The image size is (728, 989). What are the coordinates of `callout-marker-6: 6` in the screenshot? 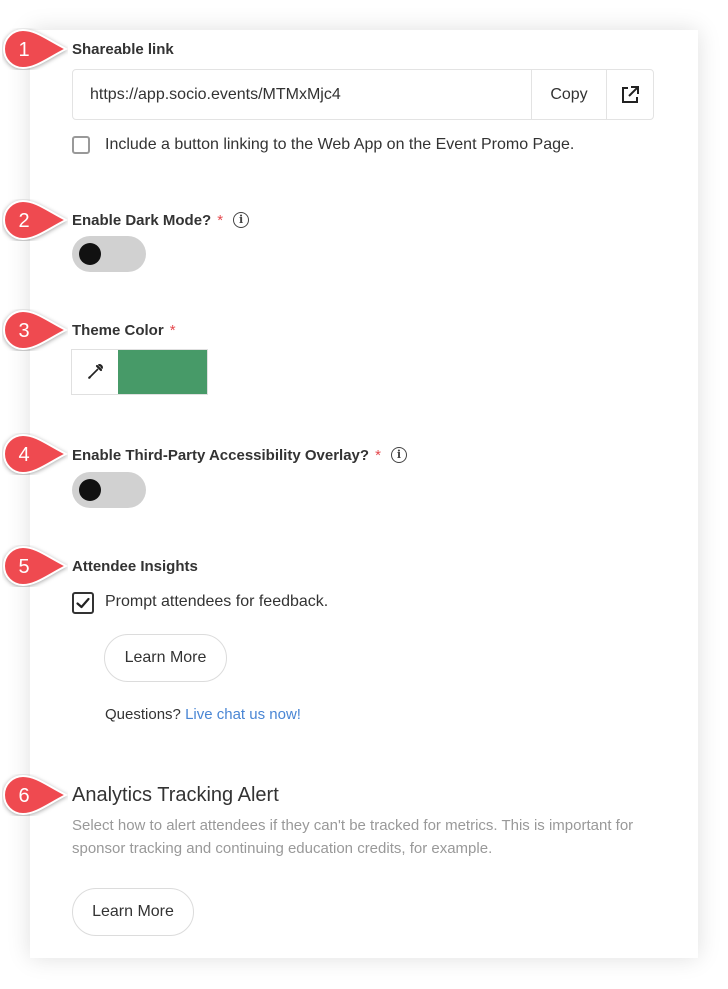 It's located at (35, 795).